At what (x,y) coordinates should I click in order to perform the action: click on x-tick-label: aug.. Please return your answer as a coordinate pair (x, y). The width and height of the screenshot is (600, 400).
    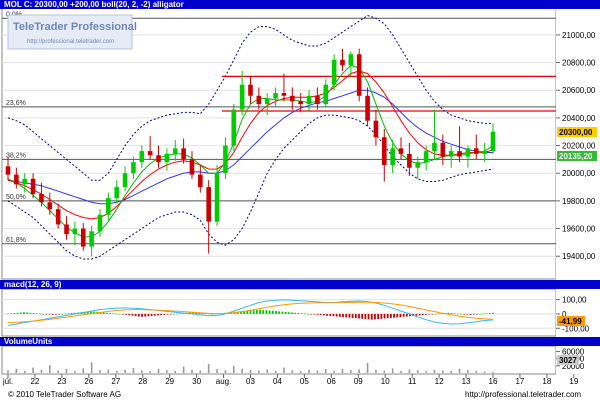
    Looking at the image, I should click on (224, 381).